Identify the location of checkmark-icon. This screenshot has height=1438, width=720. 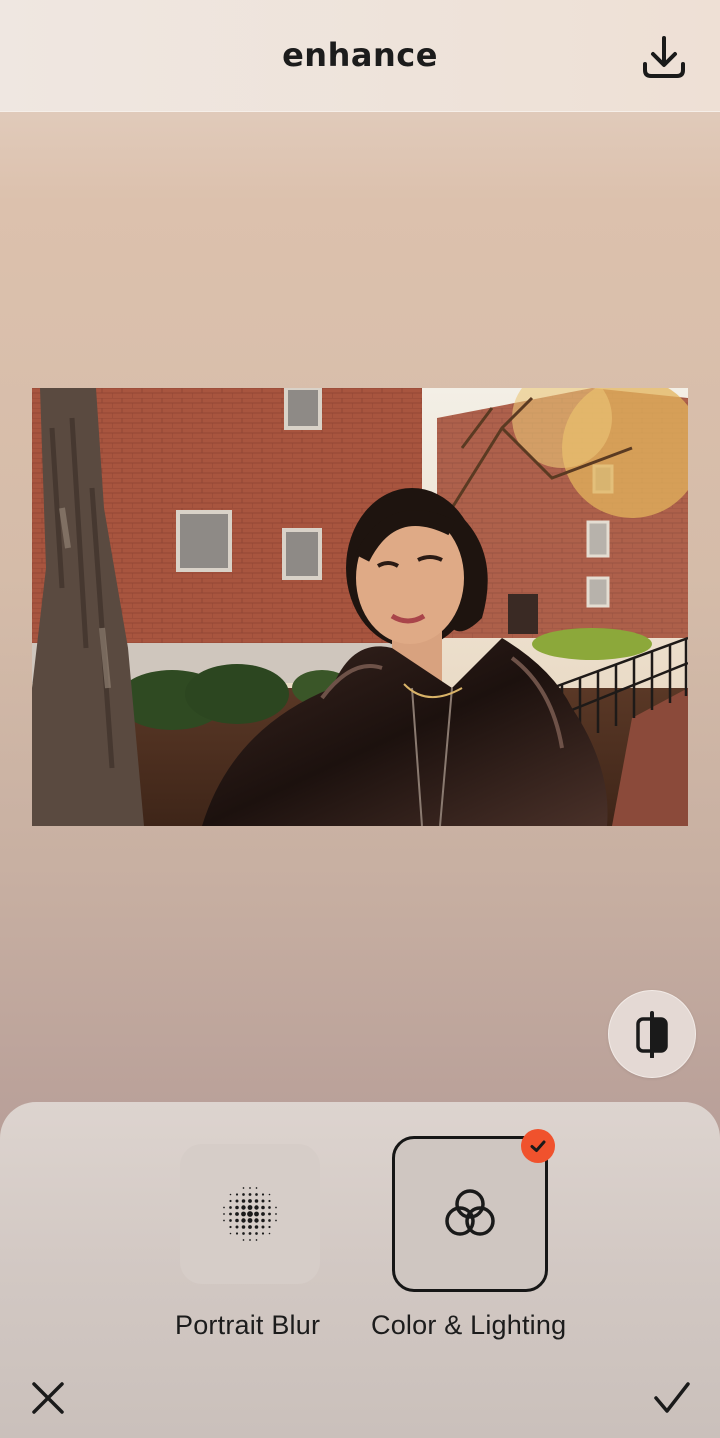
(672, 1397).